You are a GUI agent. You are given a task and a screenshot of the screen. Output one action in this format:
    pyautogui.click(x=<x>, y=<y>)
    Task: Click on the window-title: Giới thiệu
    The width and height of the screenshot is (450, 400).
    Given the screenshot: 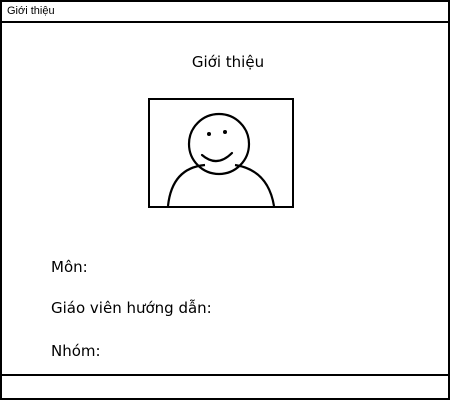 What is the action you would take?
    pyautogui.click(x=31, y=11)
    